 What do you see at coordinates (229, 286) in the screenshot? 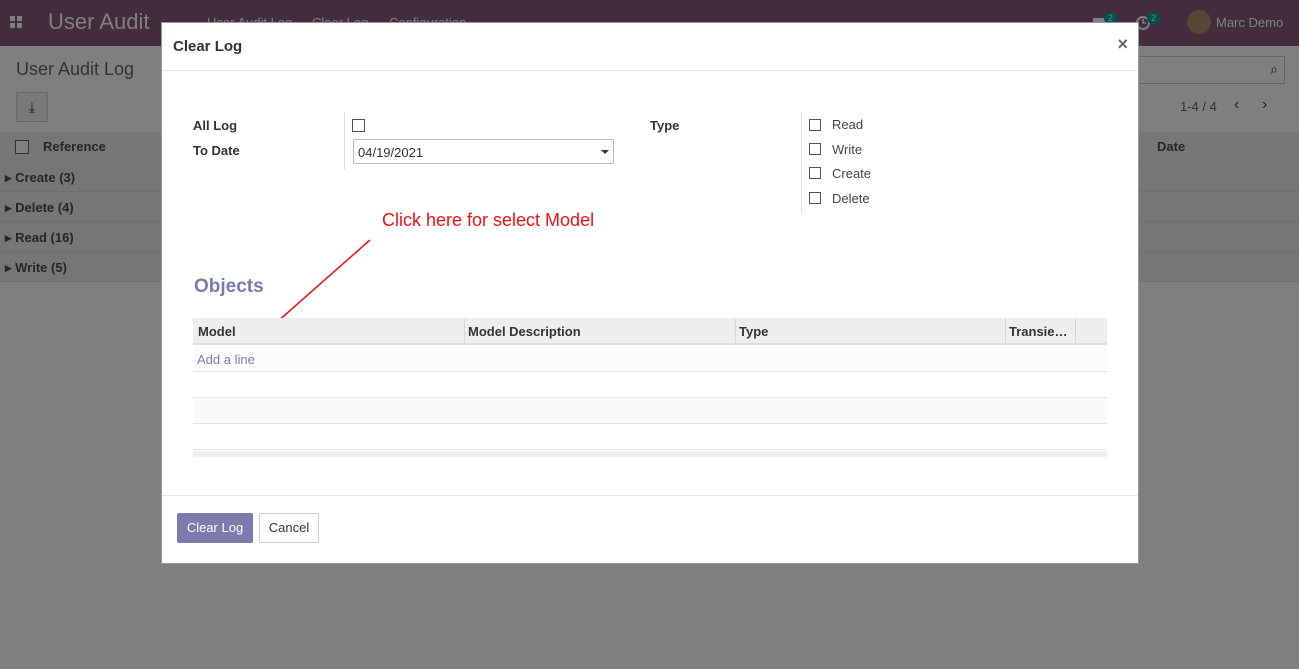
I see `objects-section-title: Objects` at bounding box center [229, 286].